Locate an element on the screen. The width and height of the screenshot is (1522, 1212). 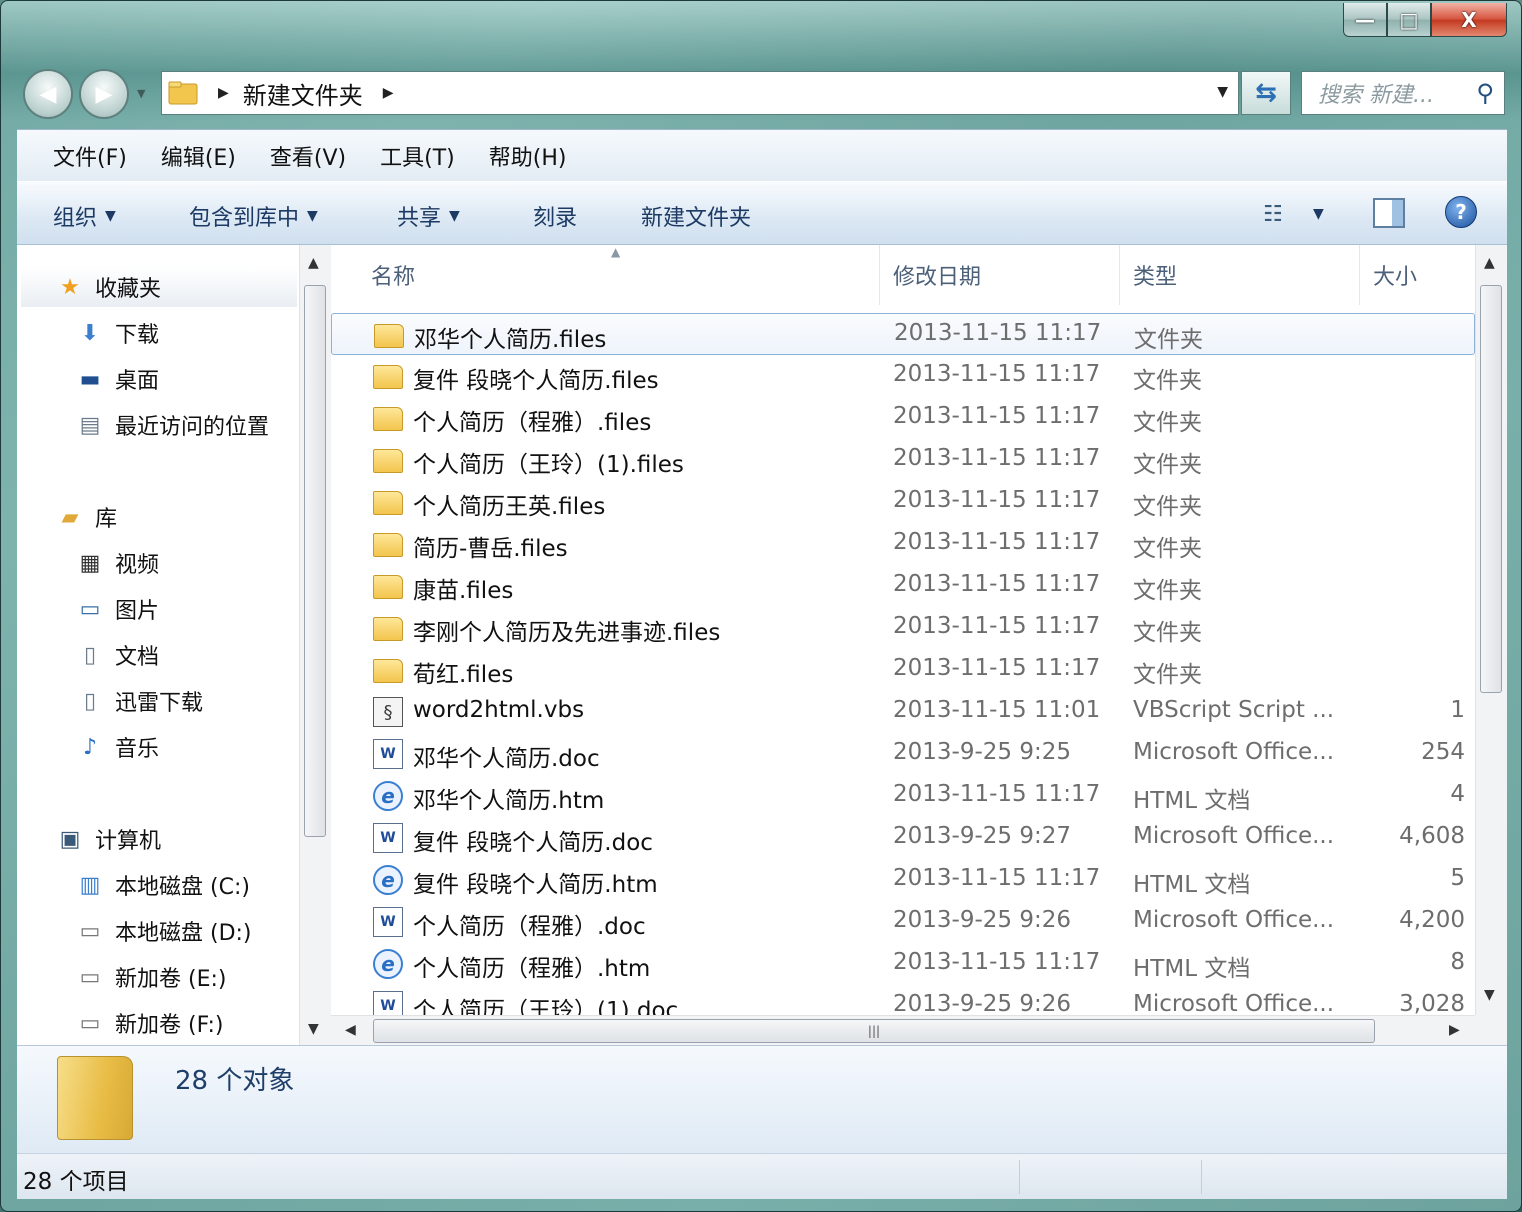
scroll-thumb: ||| is located at coordinates (874, 1031).